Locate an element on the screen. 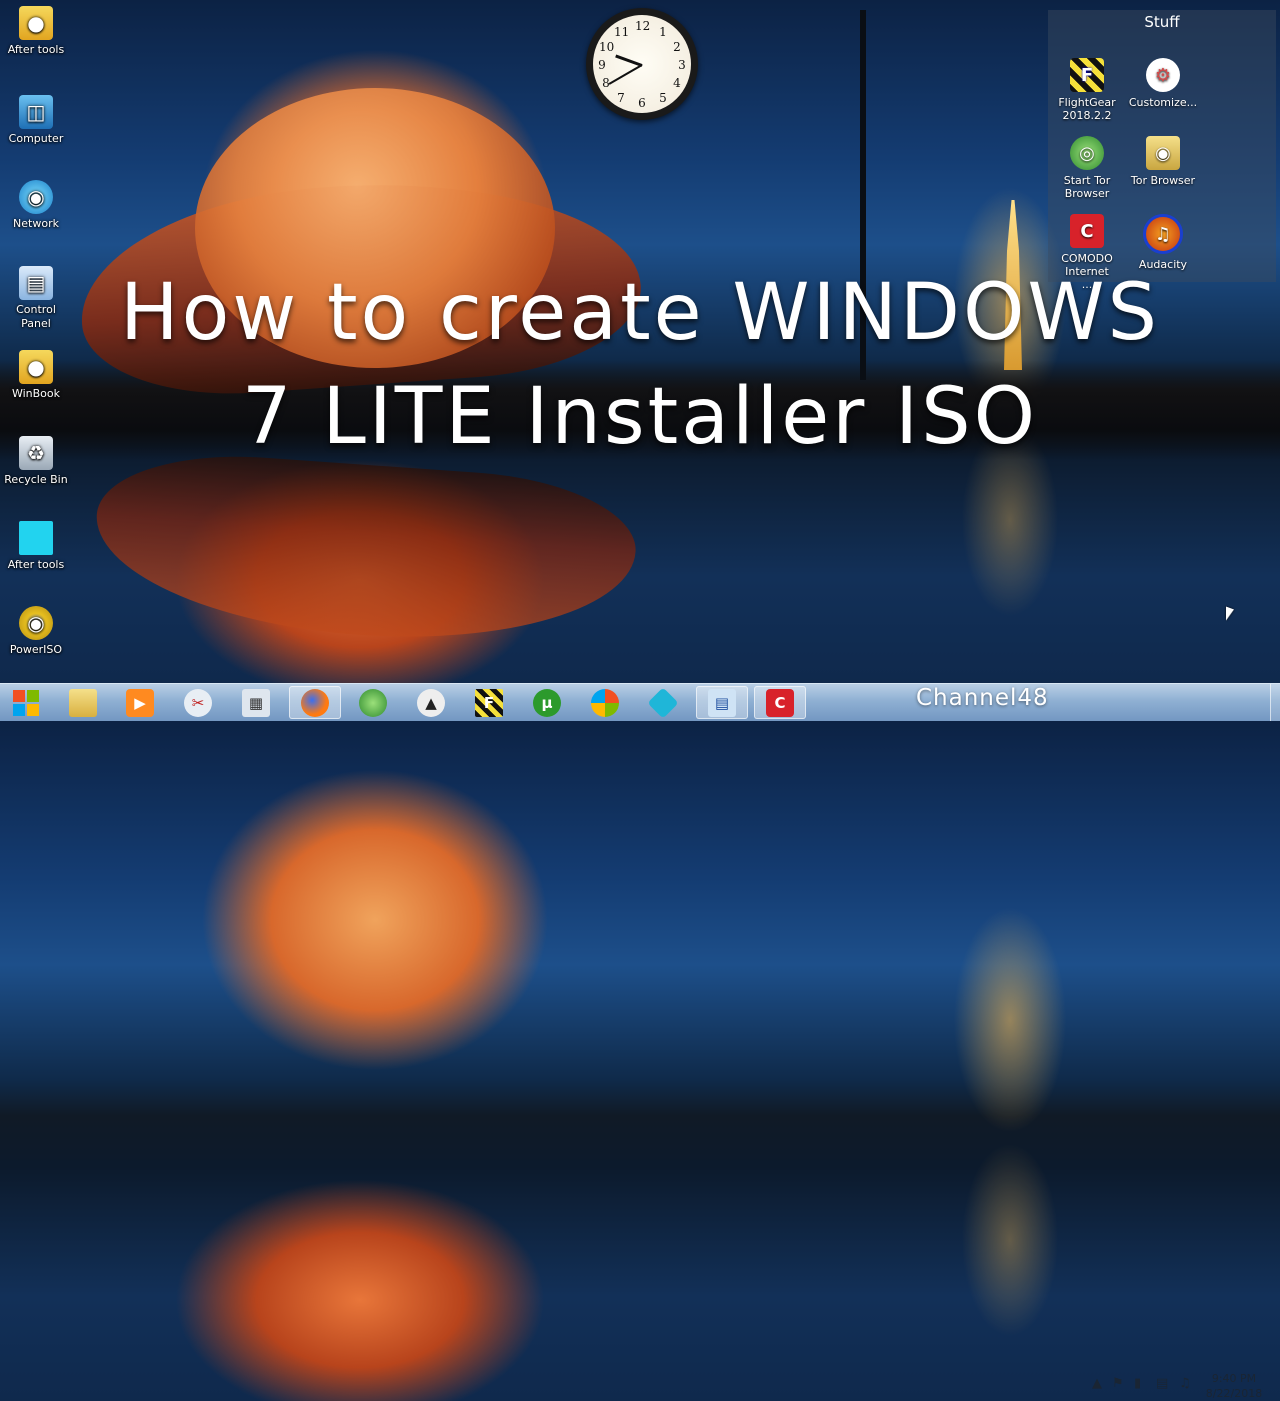  headline-line-1: How to create WINDOWS is located at coordinates (640, 313).